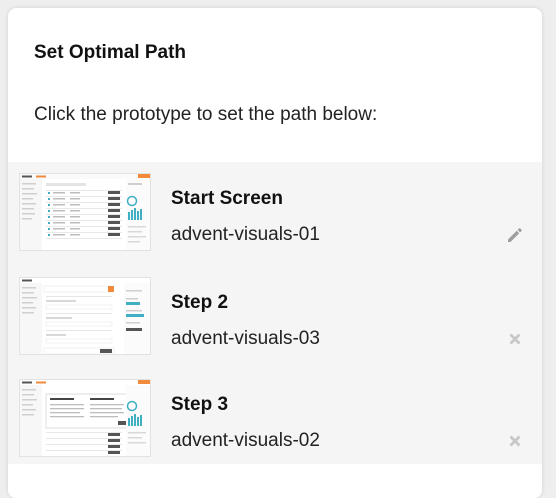 The width and height of the screenshot is (556, 498). What do you see at coordinates (245, 338) in the screenshot?
I see `step-screen-name: advent-visuals-03` at bounding box center [245, 338].